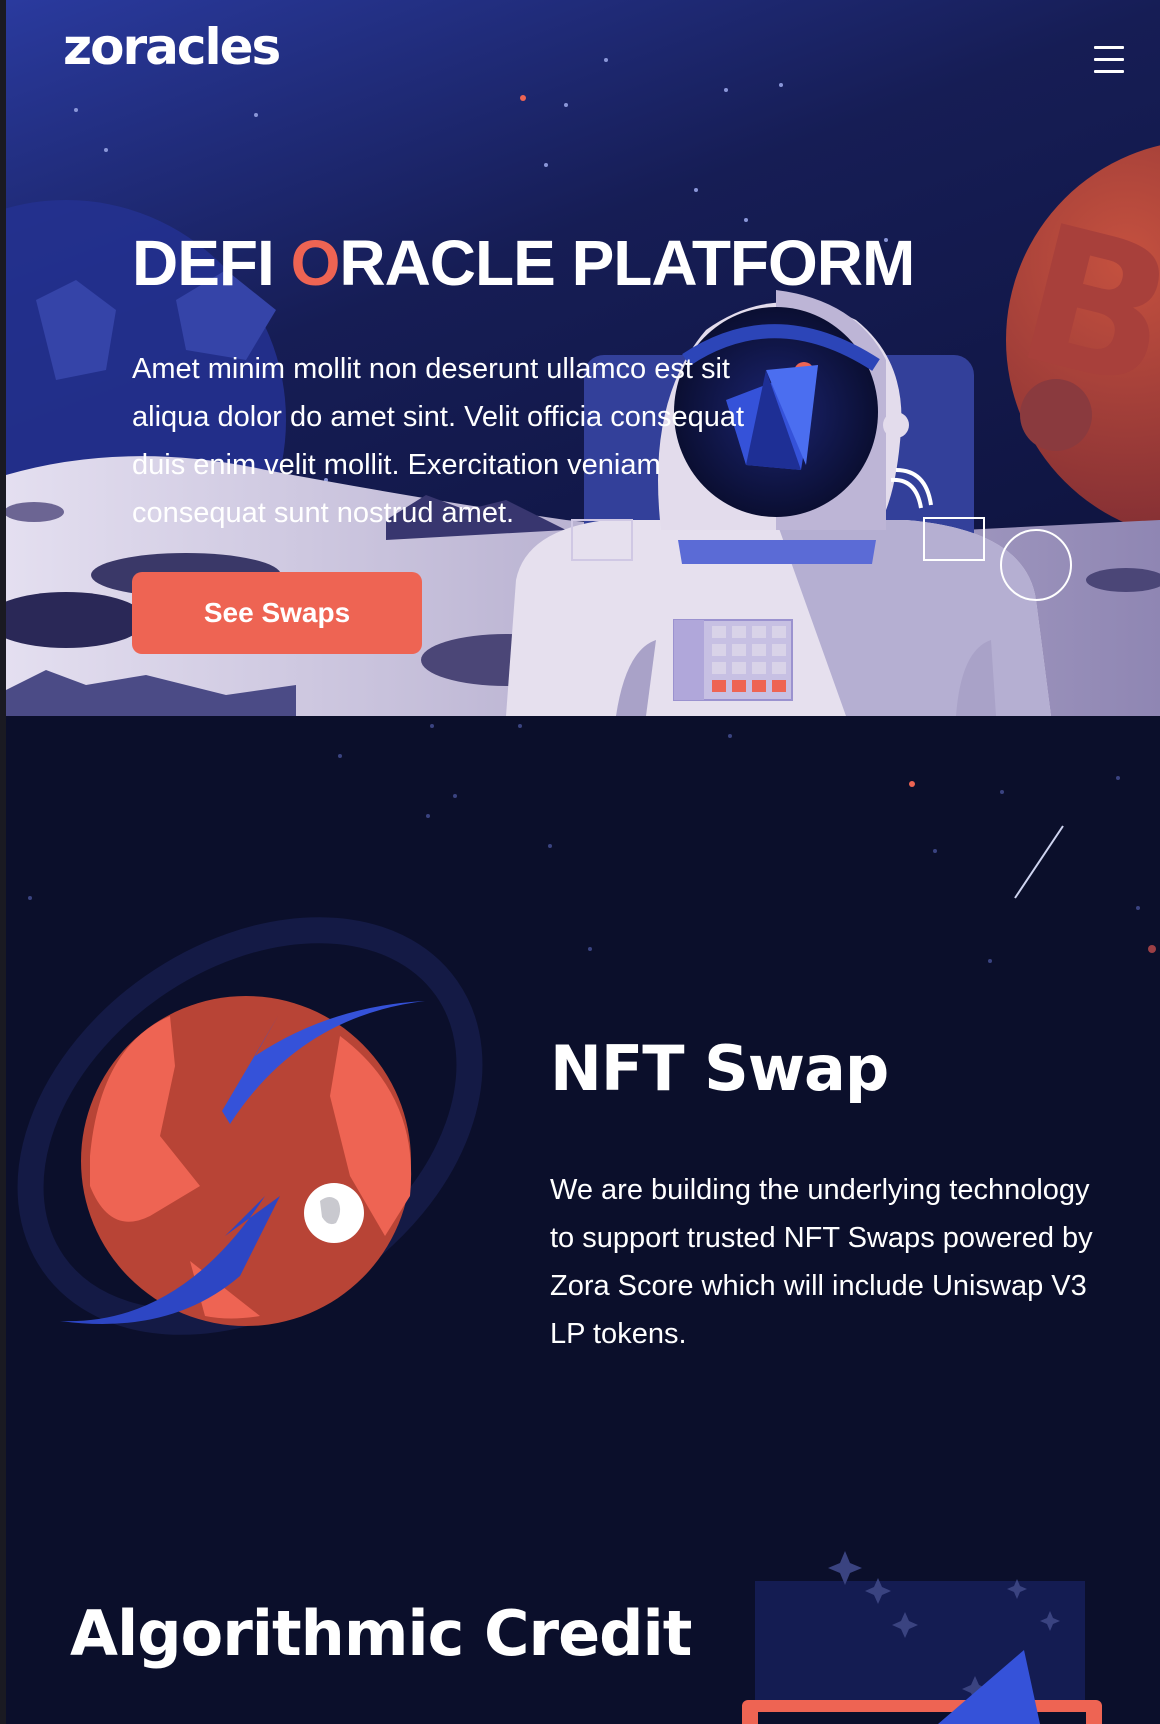  Describe the element at coordinates (381, 1633) in the screenshot. I see `algorithmic-credit-title: Algorithmic Credit` at that location.